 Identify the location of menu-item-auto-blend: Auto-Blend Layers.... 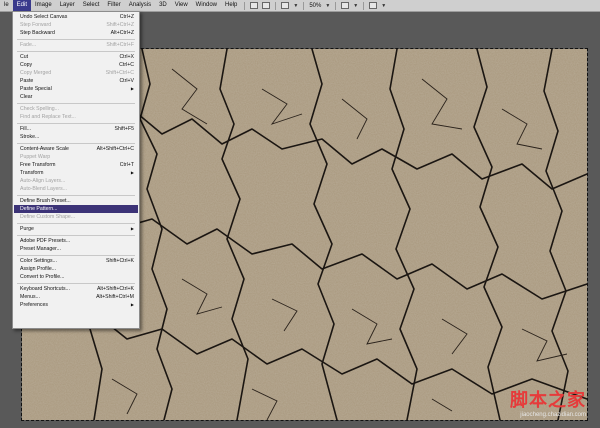
(44, 189).